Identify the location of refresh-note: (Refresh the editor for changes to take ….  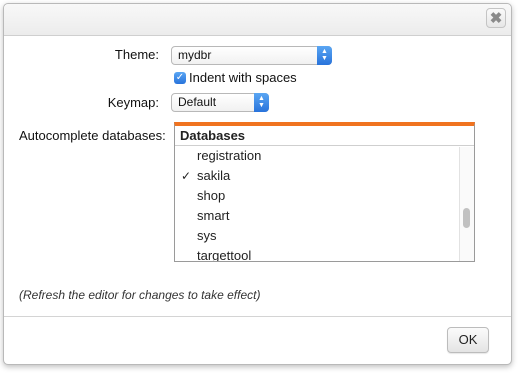
(140, 295).